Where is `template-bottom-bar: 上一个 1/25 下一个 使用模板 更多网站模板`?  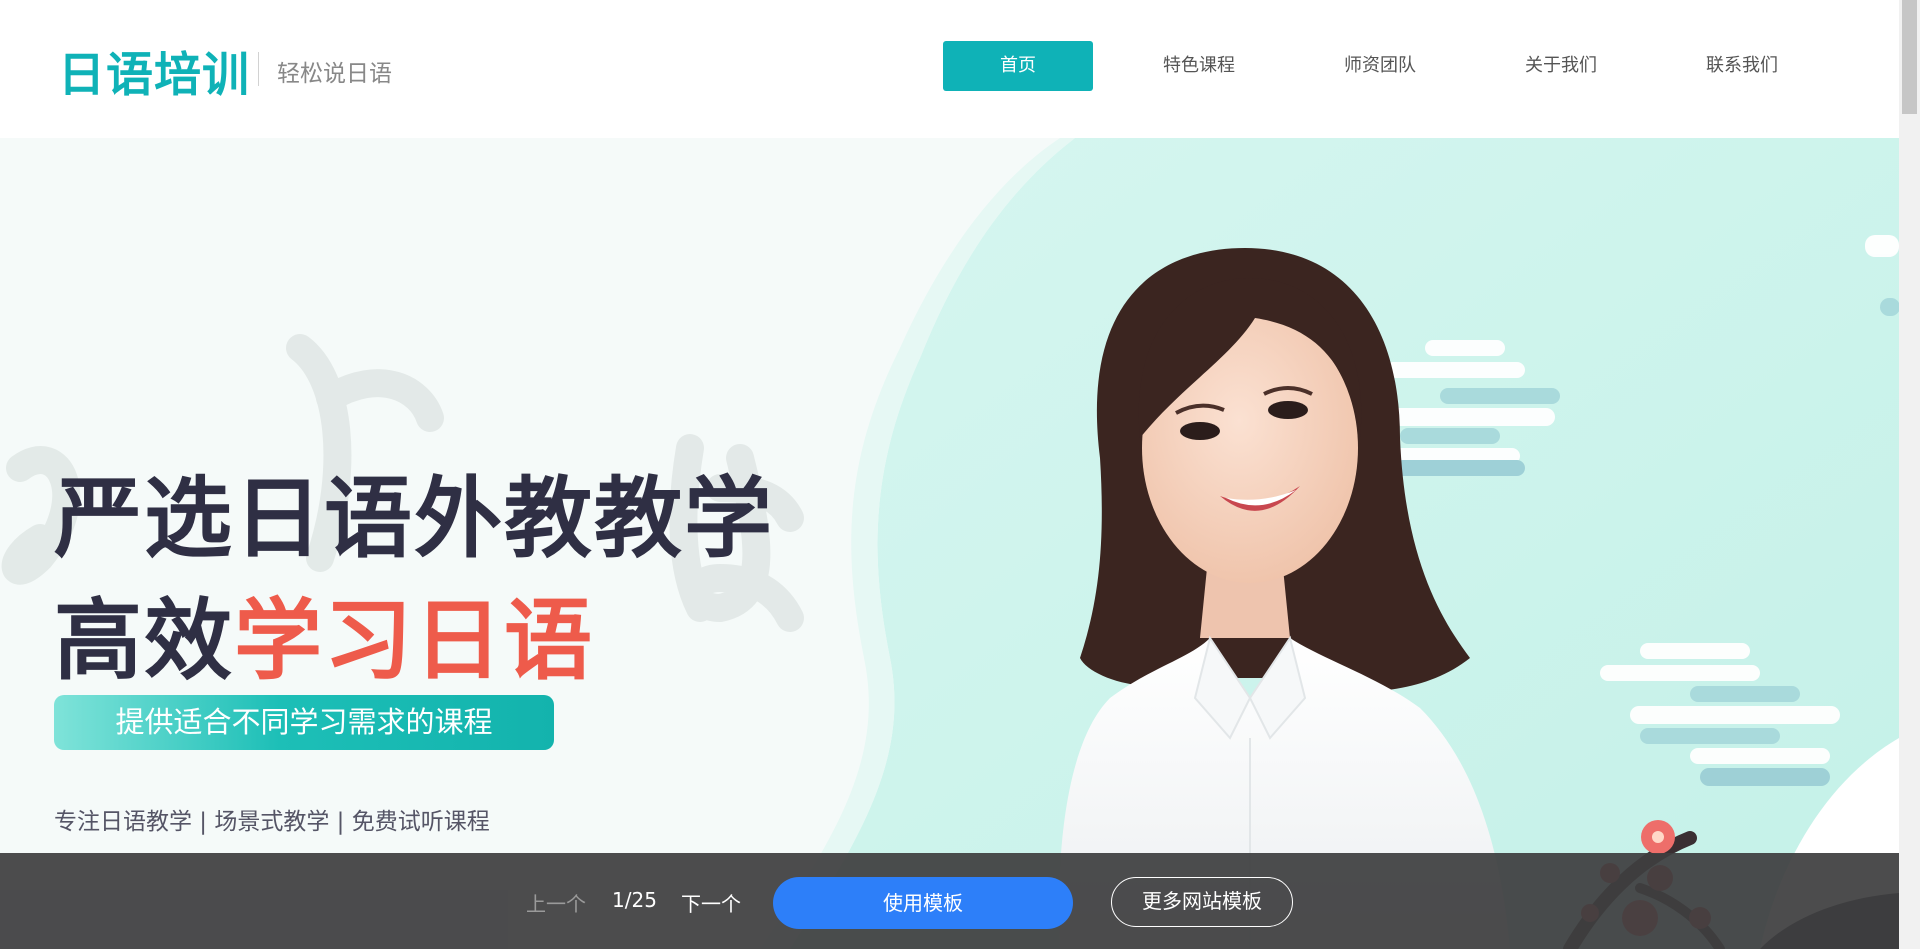
template-bottom-bar: 上一个 1/25 下一个 使用模板 更多网站模板 is located at coordinates (949, 901).